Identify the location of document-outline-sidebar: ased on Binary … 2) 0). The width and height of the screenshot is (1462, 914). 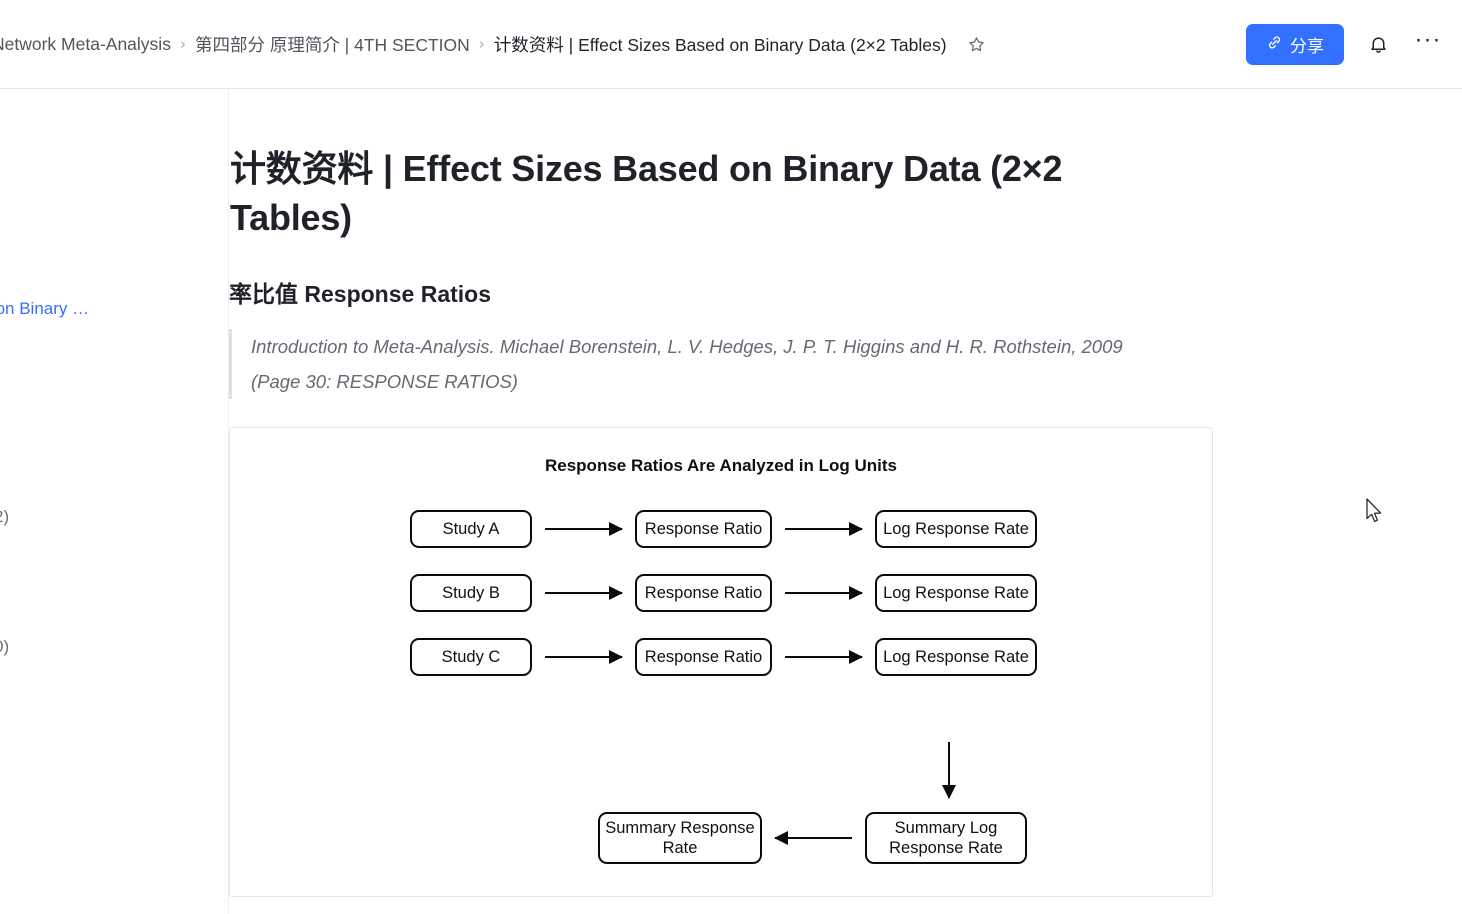
(114, 501).